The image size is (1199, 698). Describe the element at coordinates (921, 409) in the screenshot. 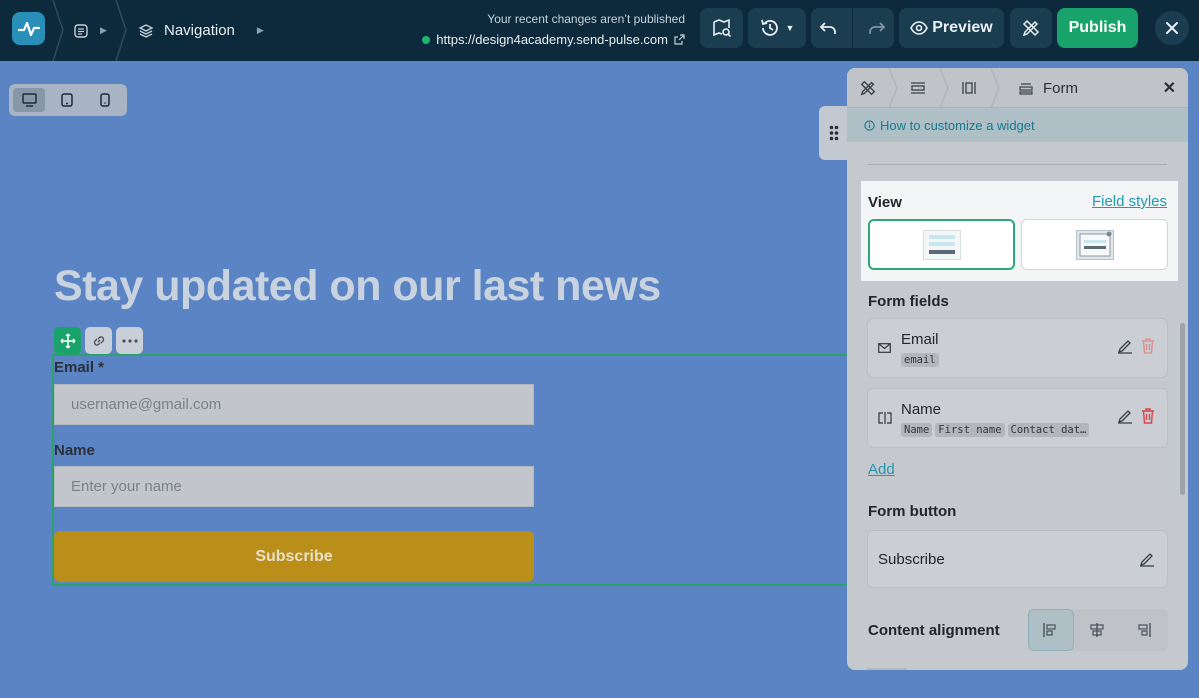

I see `field-name: Name` at that location.